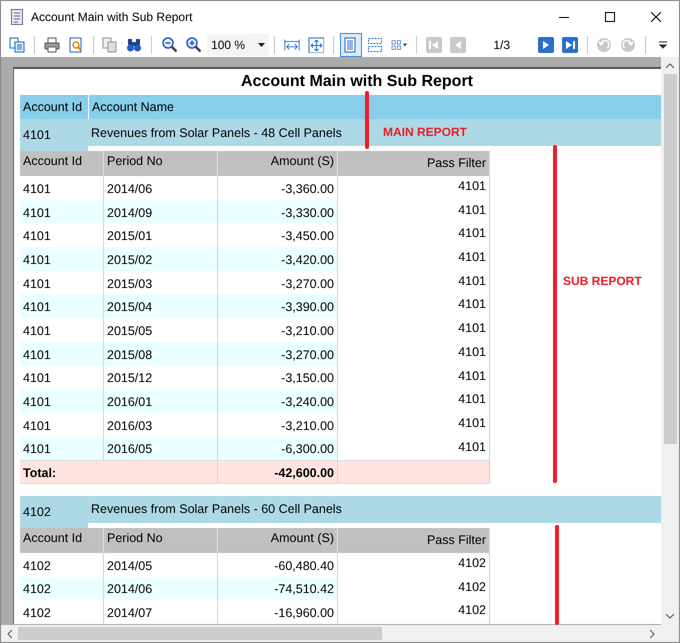 The height and width of the screenshot is (643, 680). What do you see at coordinates (278, 401) in the screenshot?
I see `table-cell: -3,240.00` at bounding box center [278, 401].